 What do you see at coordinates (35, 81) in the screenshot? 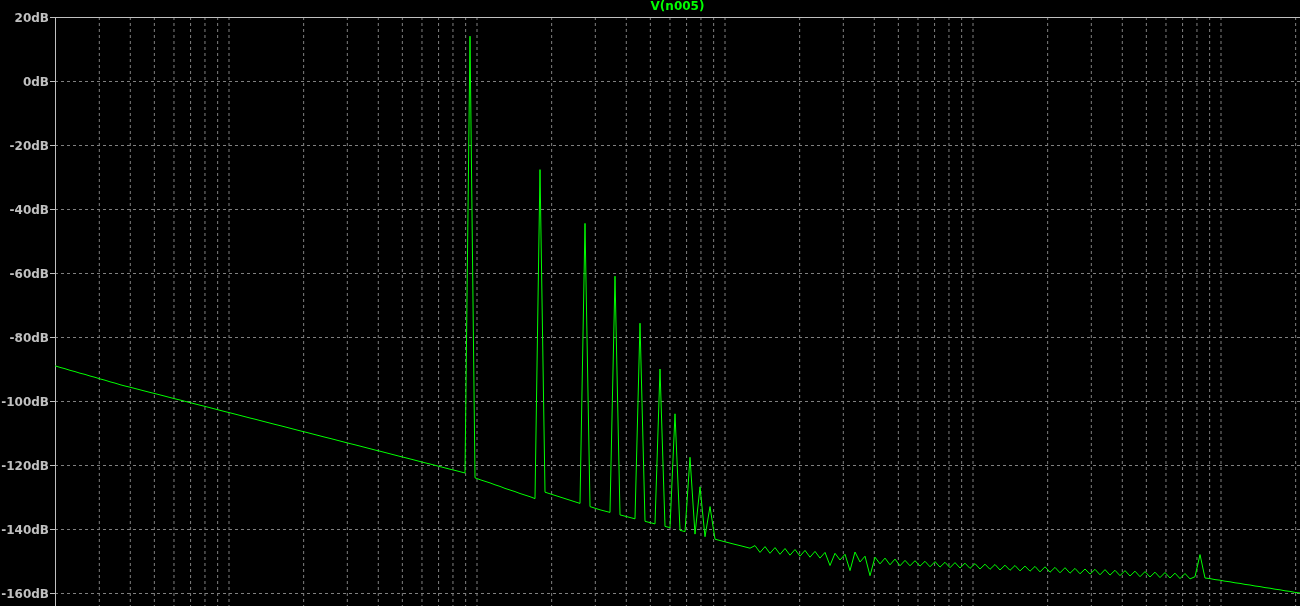
I see `axis-tick-label: 0dB` at bounding box center [35, 81].